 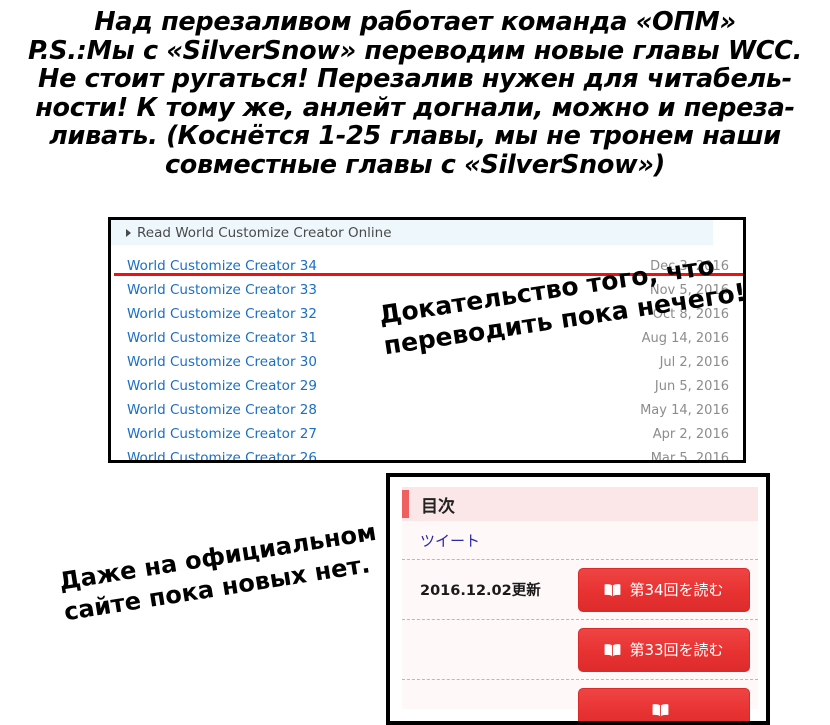 What do you see at coordinates (222, 290) in the screenshot?
I see `chapter-link: World Customize Creator 33` at bounding box center [222, 290].